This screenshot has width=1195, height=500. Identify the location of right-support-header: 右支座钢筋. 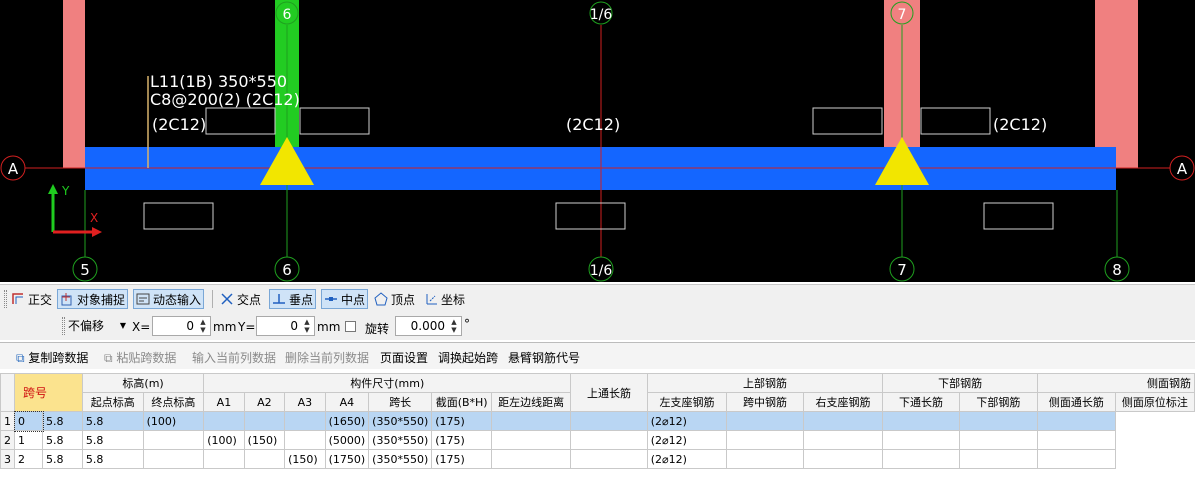
(843, 402).